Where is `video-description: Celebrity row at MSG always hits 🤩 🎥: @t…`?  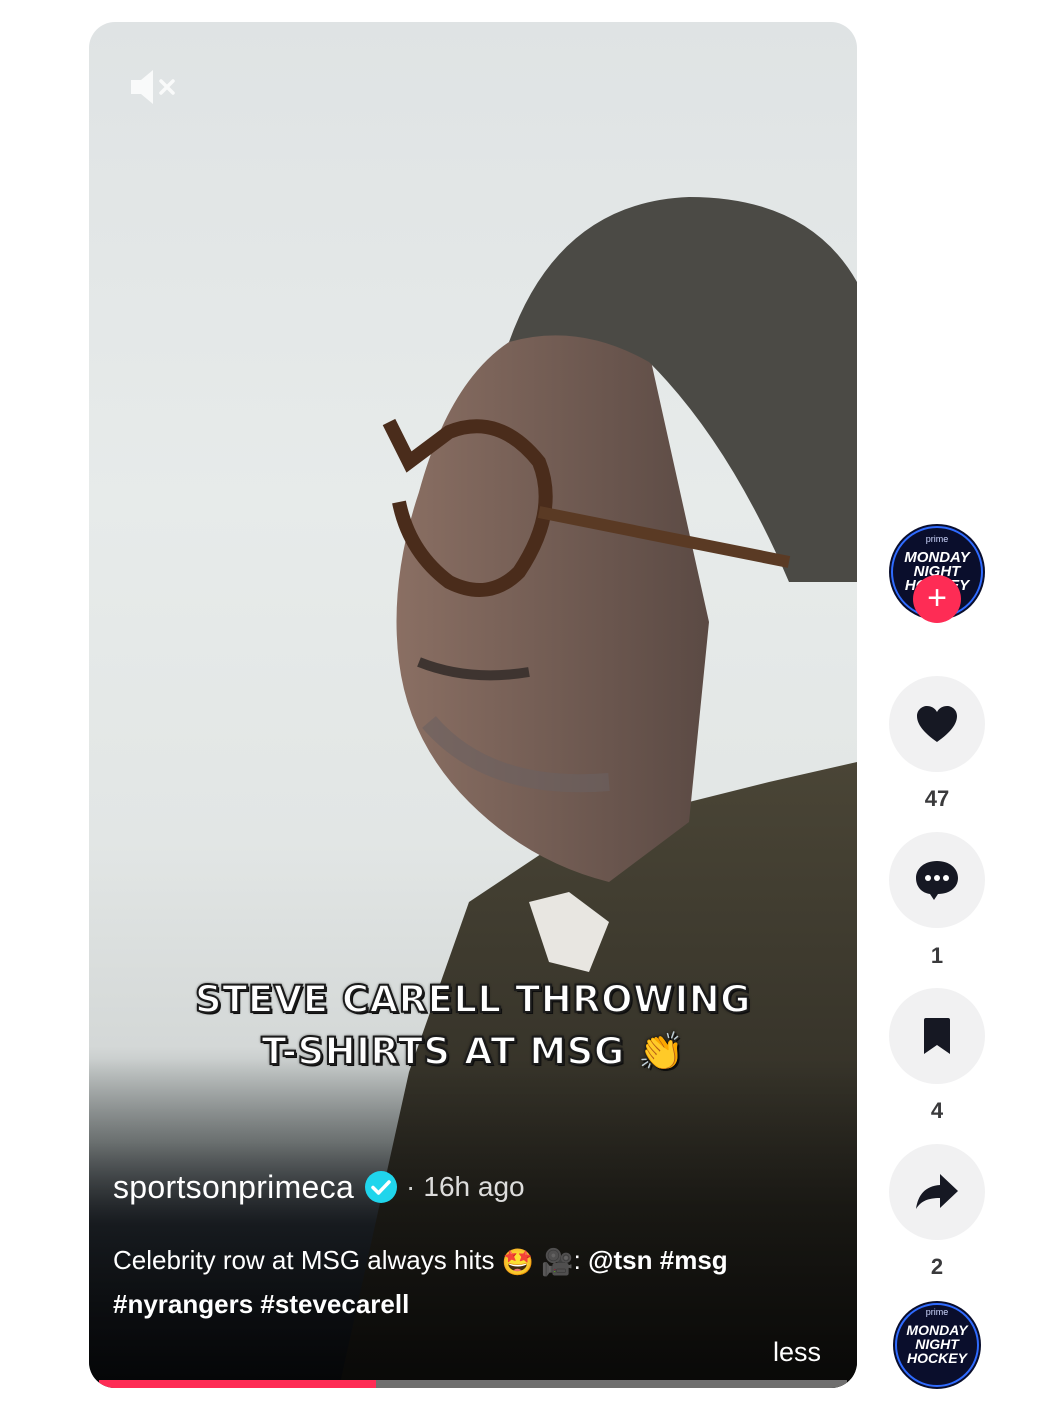
video-description: Celebrity row at MSG always hits 🤩 🎥: @t… is located at coordinates (463, 1282).